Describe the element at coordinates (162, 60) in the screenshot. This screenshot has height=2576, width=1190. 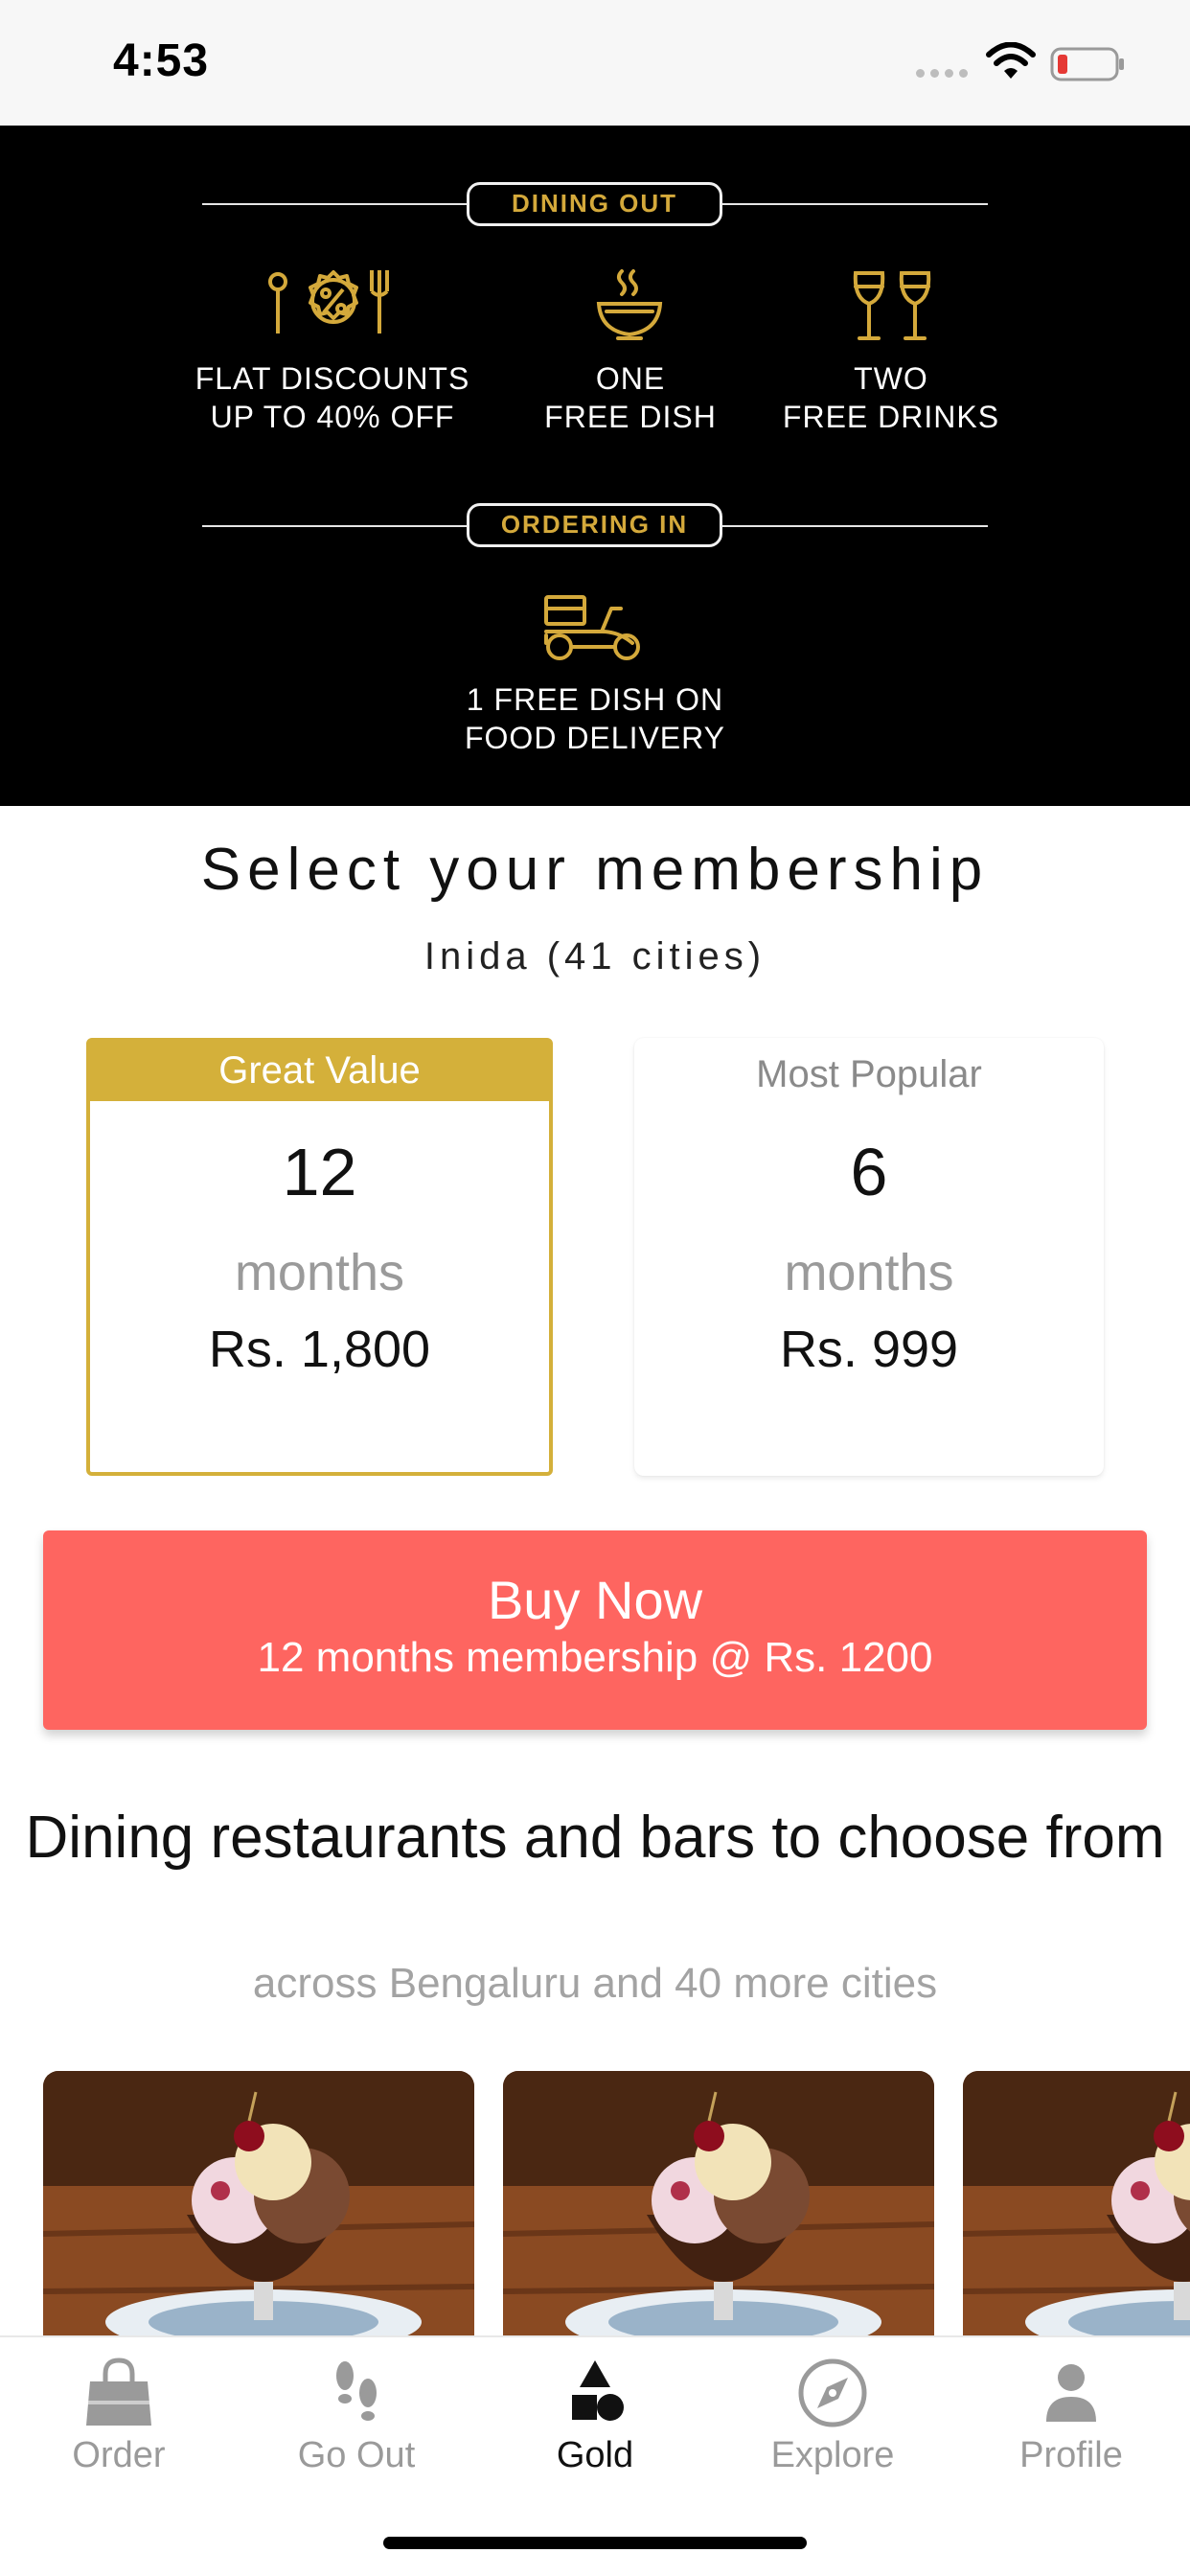
I see `status-time: 4:53` at that location.